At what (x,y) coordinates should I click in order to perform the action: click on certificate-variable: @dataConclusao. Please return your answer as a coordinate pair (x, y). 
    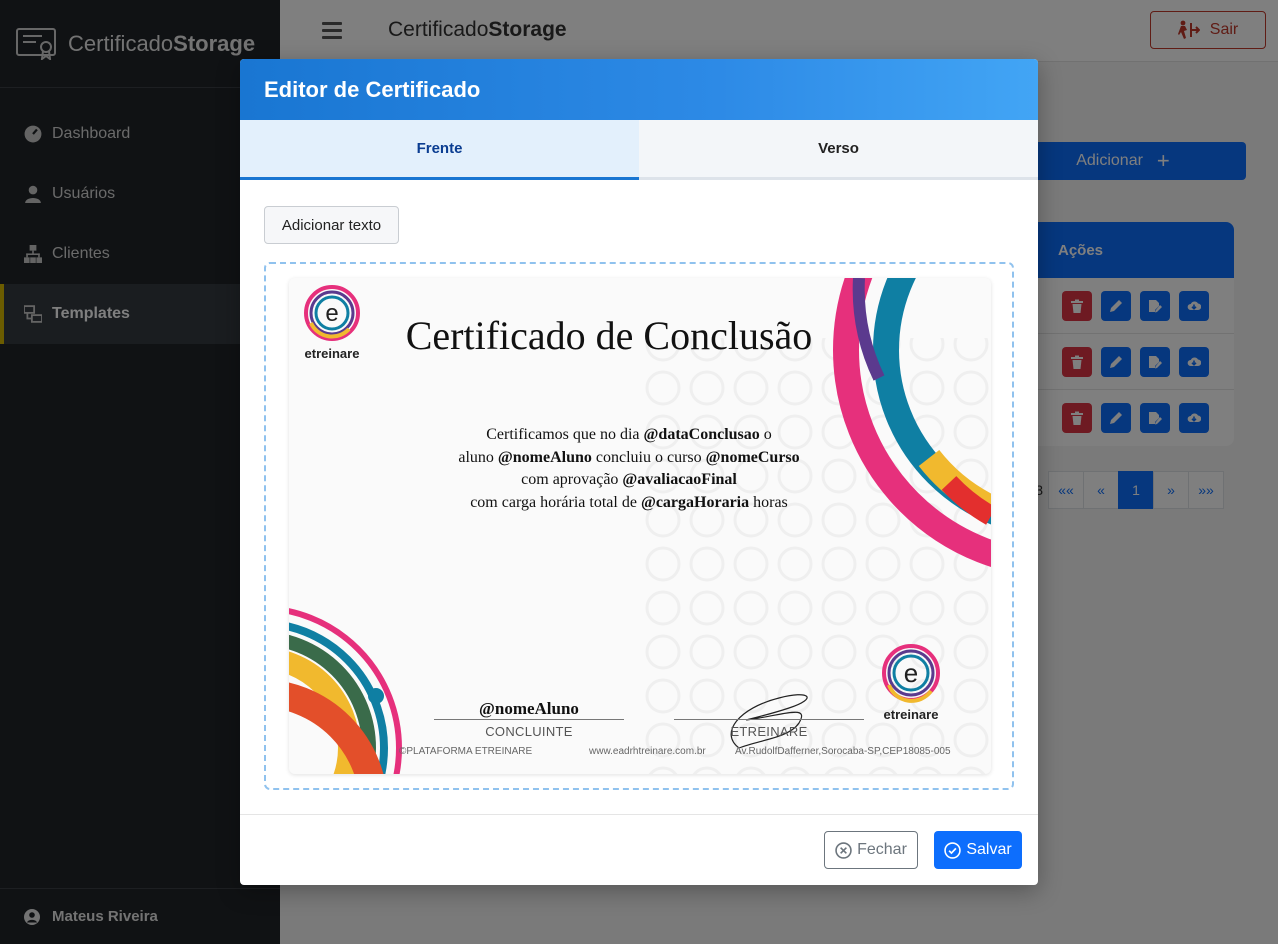
    Looking at the image, I should click on (701, 434).